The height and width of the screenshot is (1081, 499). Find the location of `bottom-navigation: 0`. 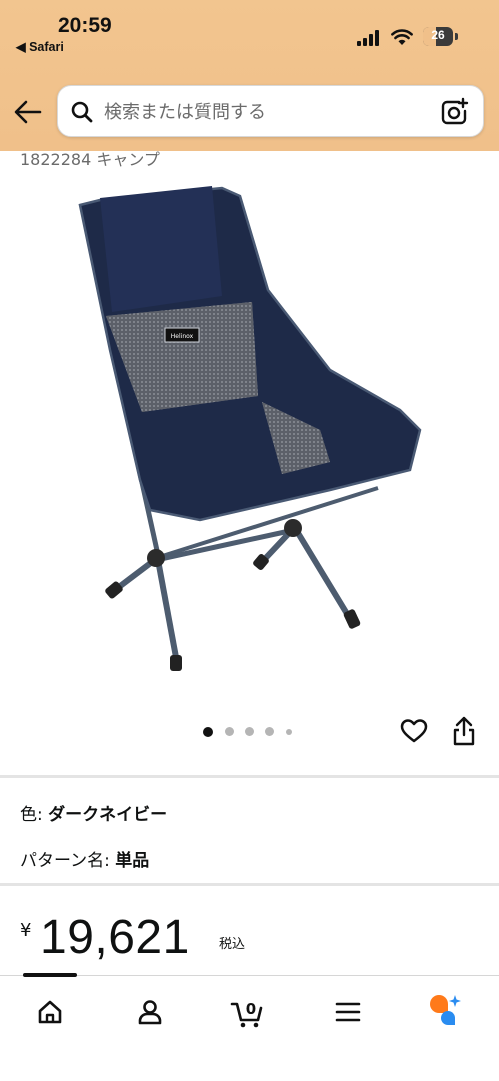

bottom-navigation: 0 is located at coordinates (249, 1027).